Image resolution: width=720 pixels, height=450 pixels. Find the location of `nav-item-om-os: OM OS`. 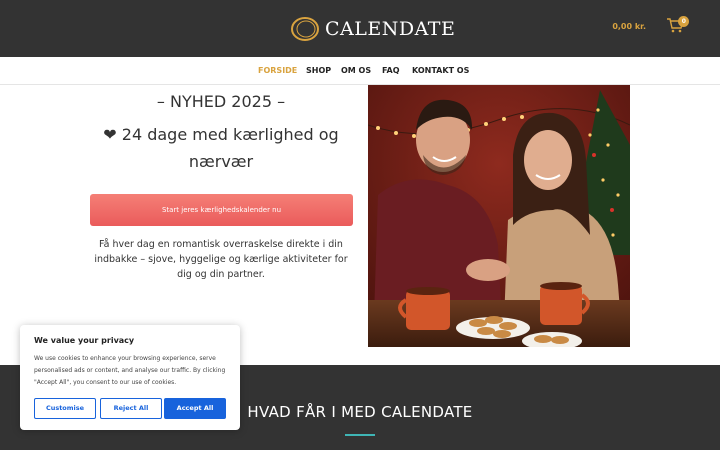

nav-item-om-os: OM OS is located at coordinates (356, 70).